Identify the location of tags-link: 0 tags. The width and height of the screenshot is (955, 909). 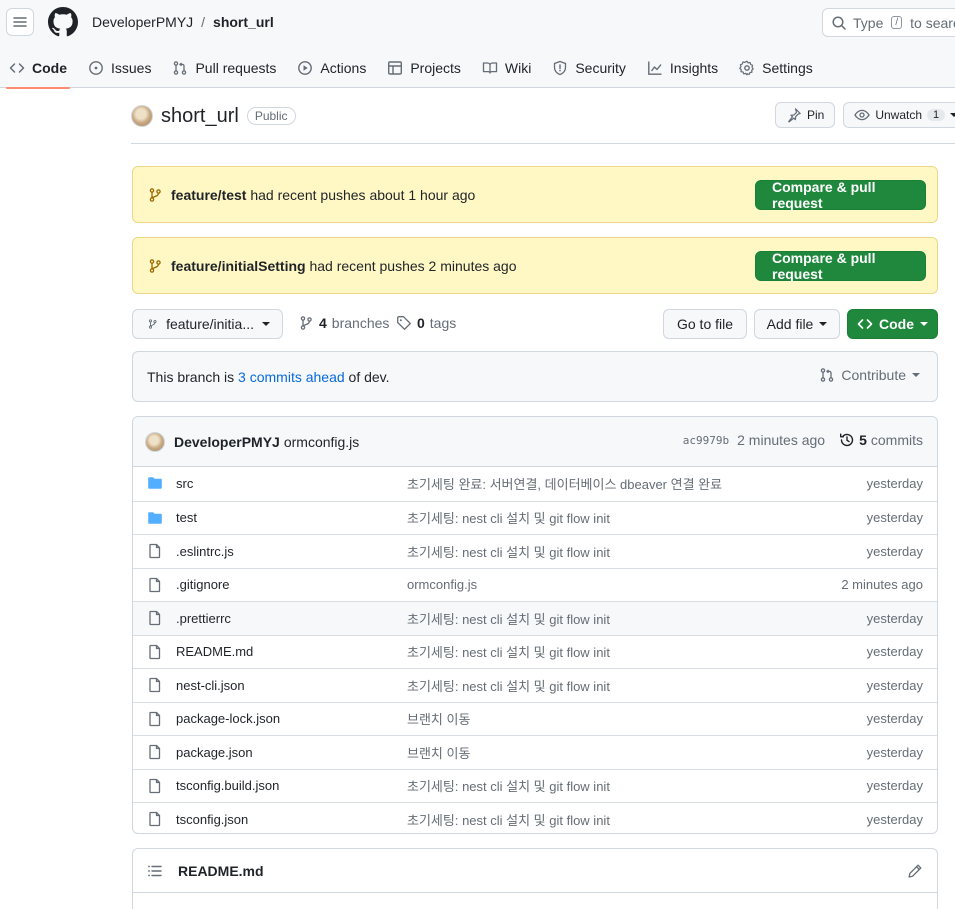
(426, 323).